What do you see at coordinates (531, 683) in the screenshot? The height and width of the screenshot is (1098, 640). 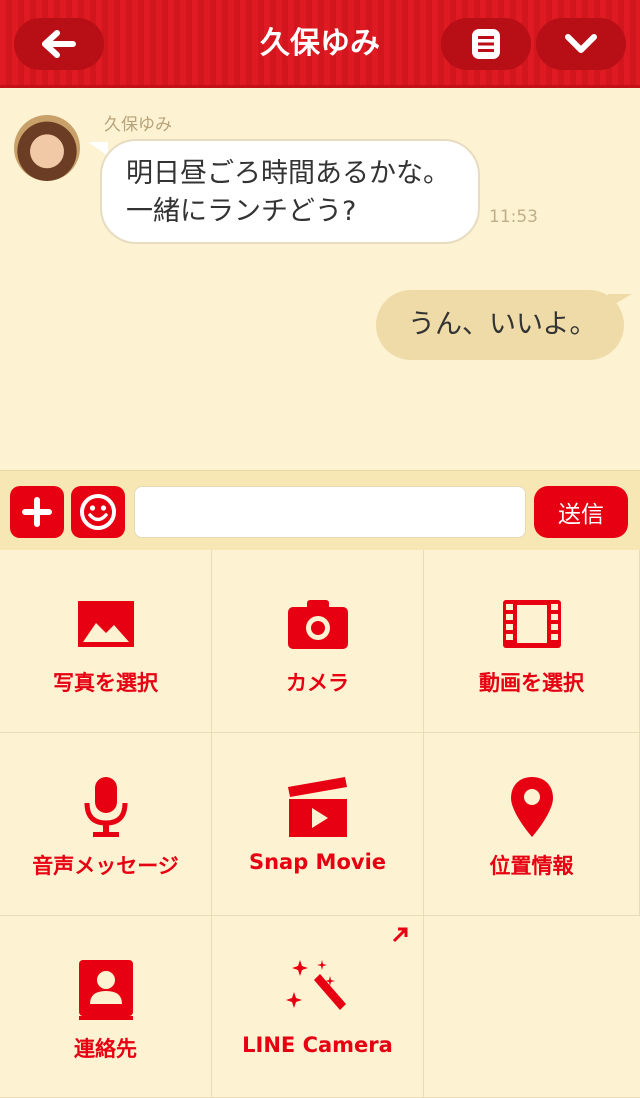 I see `select-video-label: 動画を選択` at bounding box center [531, 683].